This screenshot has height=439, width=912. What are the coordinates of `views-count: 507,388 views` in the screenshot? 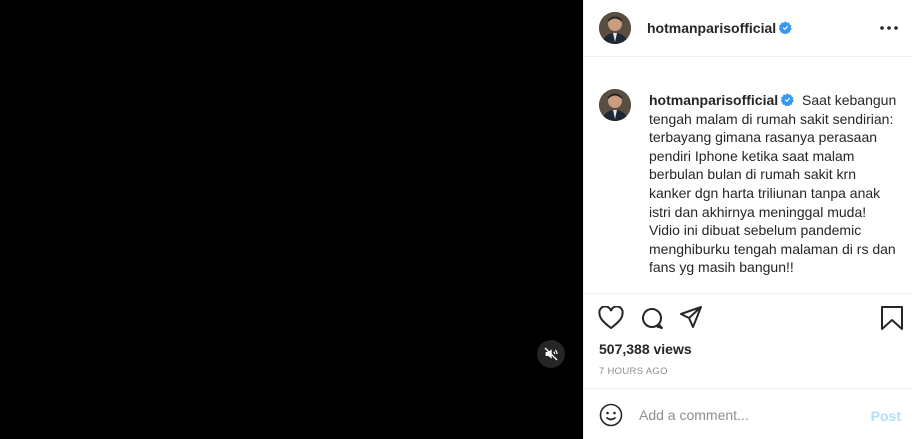 It's located at (645, 349).